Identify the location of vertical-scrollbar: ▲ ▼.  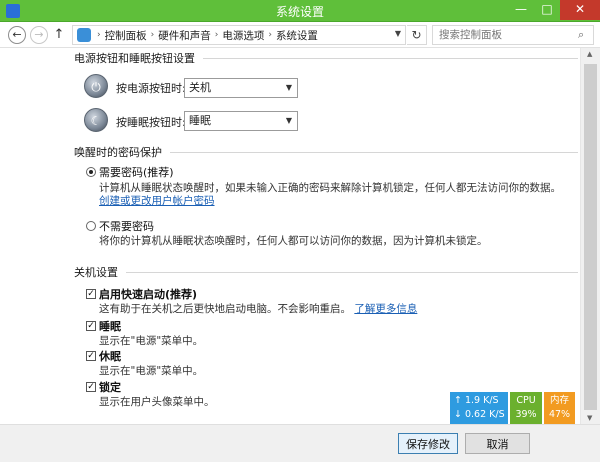
(590, 236).